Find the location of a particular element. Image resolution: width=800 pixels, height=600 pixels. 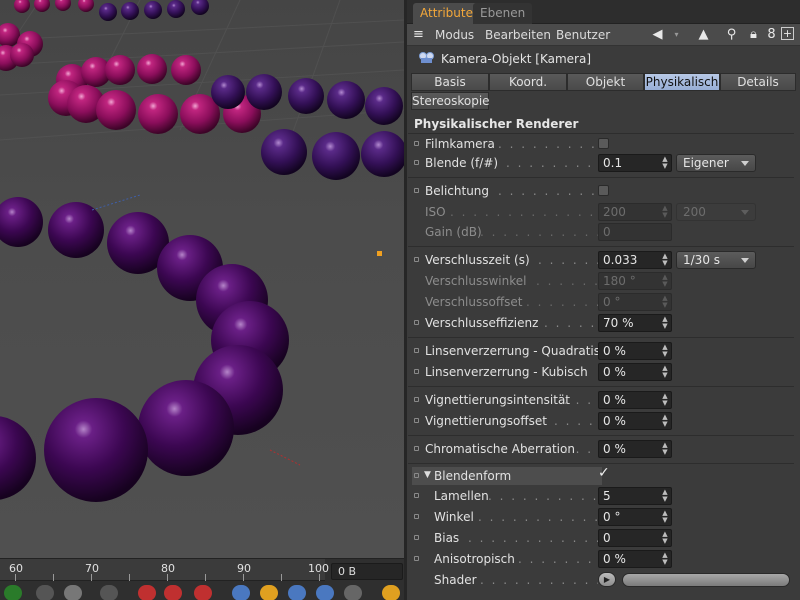

input-lamellen: 5 ▲ ▼ is located at coordinates (635, 496).